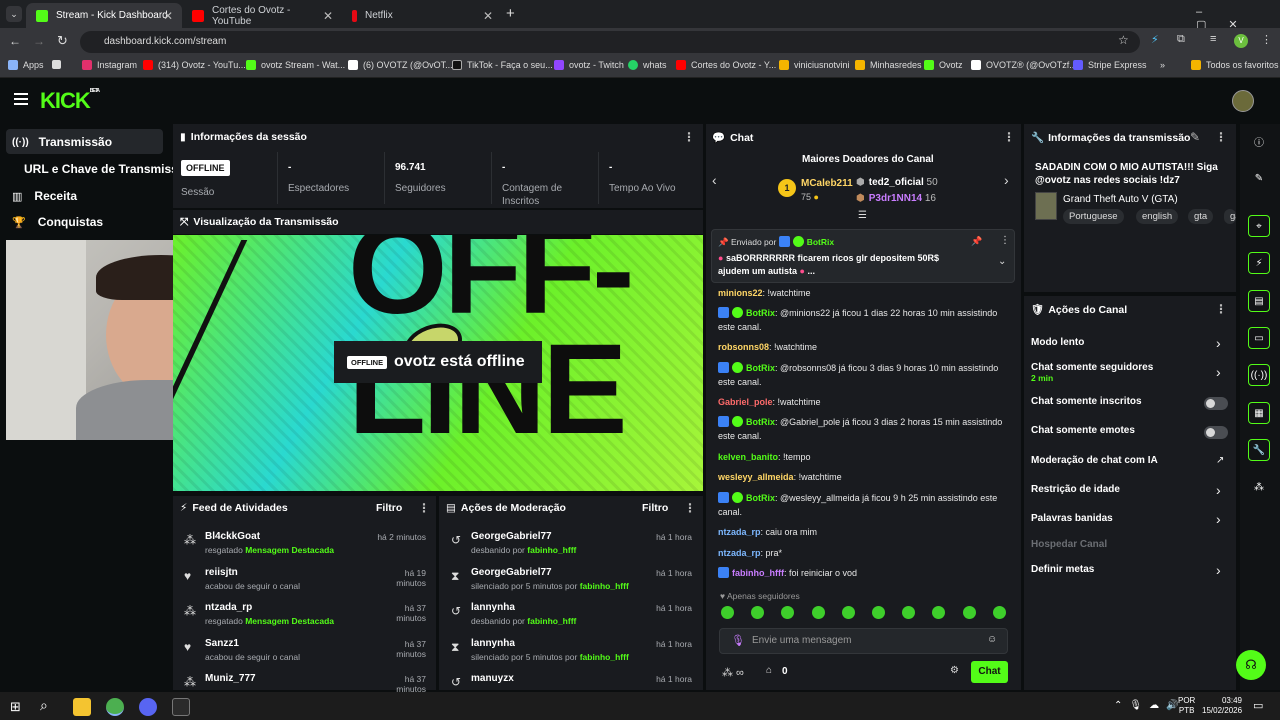 The width and height of the screenshot is (1280, 720). What do you see at coordinates (510, 13) in the screenshot?
I see `new-tab-button: +` at bounding box center [510, 13].